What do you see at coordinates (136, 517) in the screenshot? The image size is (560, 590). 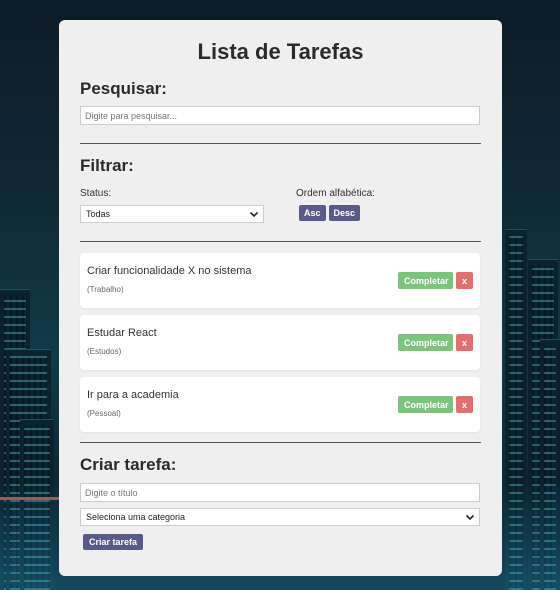 I see `category-select-value: Seleciona uma categoria` at bounding box center [136, 517].